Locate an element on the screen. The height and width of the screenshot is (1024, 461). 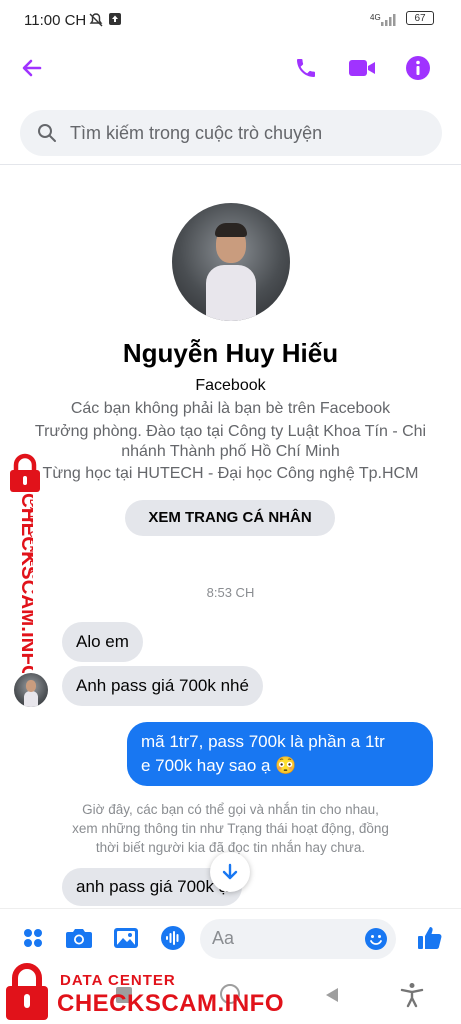
info-icon is located at coordinates (418, 68).